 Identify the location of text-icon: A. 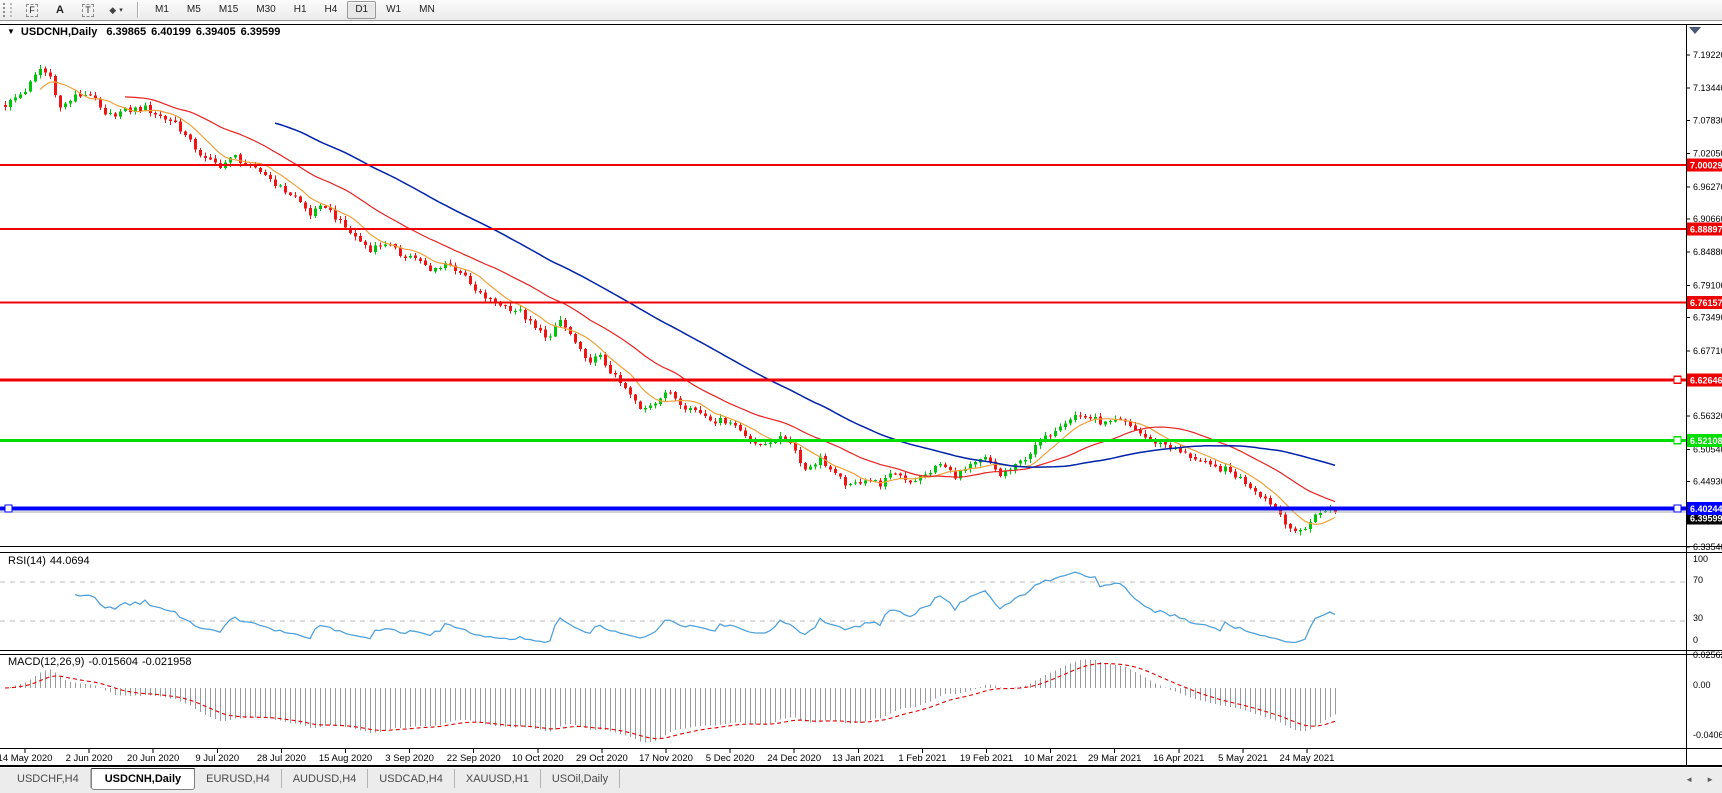
(60, 10).